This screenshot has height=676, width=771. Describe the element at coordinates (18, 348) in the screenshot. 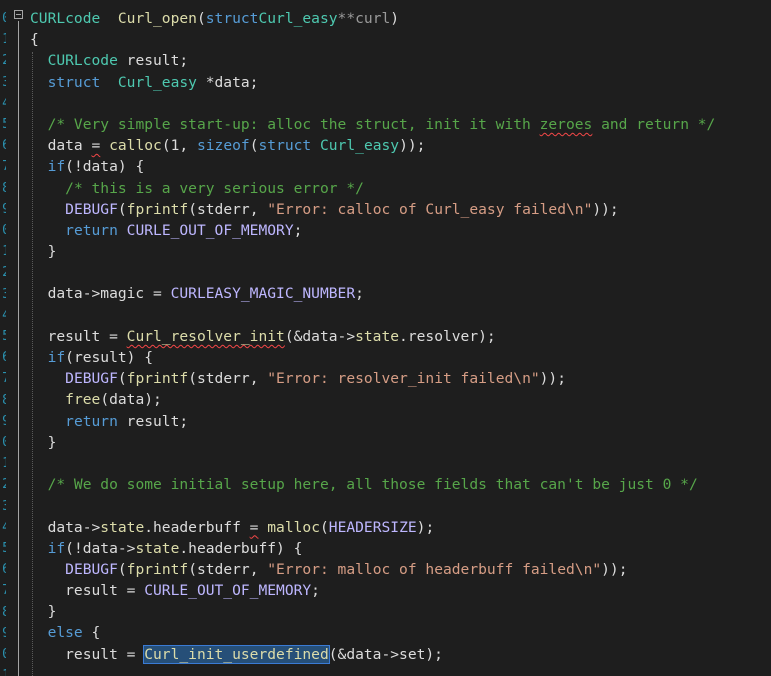

I see `fold-region-line` at that location.